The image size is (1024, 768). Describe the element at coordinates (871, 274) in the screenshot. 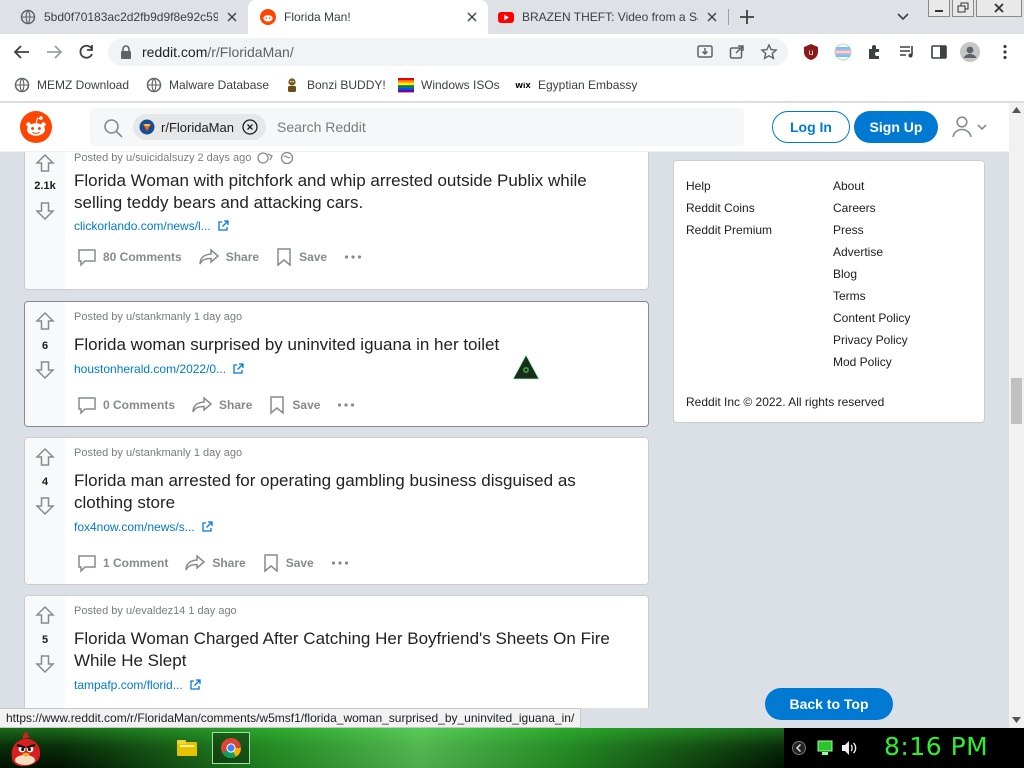

I see `link-blog: Blog` at that location.